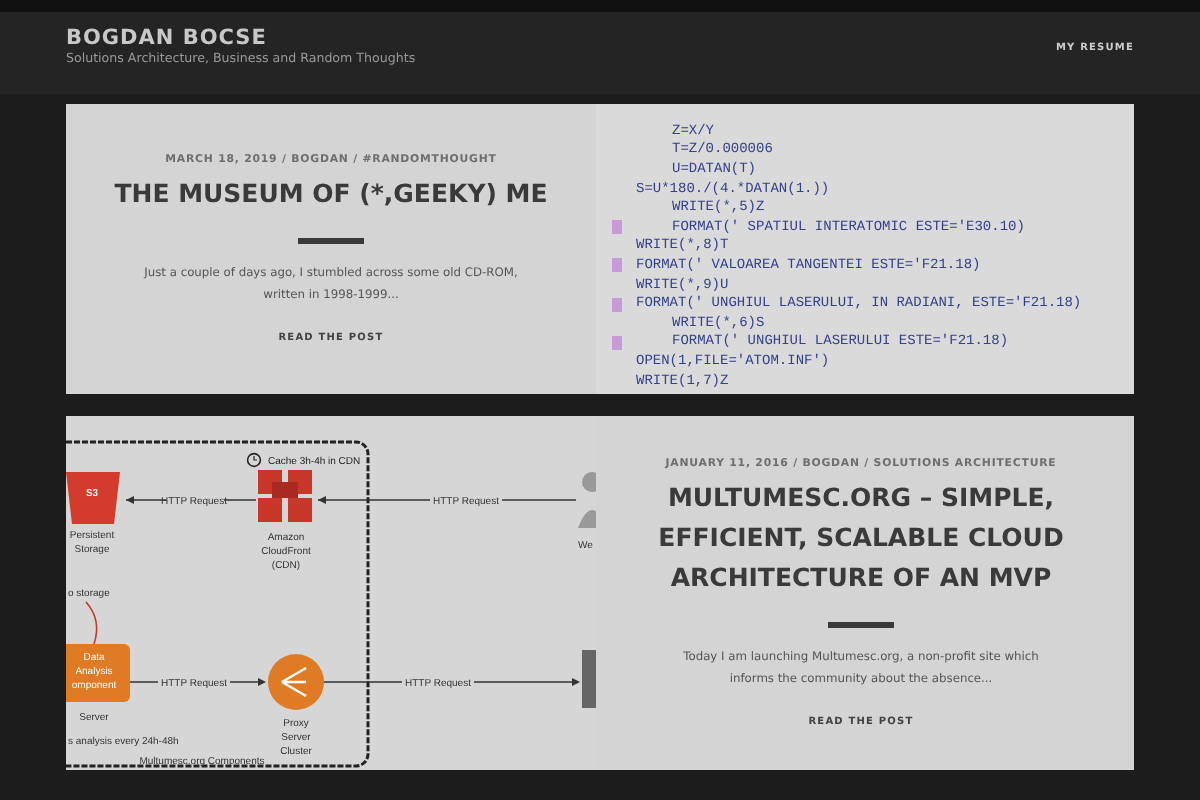 The width and height of the screenshot is (1200, 800). What do you see at coordinates (331, 194) in the screenshot?
I see `post-title: THE MUSEUM OF (*,GEEKY) ME` at bounding box center [331, 194].